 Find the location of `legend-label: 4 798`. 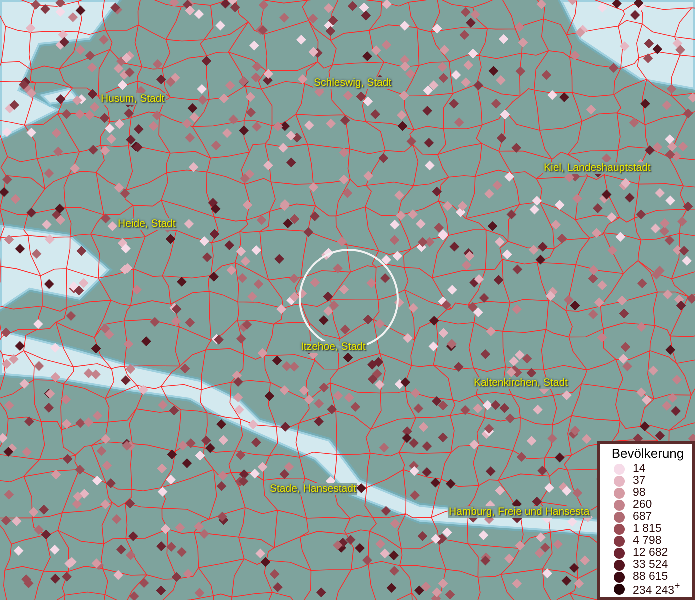

legend-label: 4 798 is located at coordinates (647, 541).